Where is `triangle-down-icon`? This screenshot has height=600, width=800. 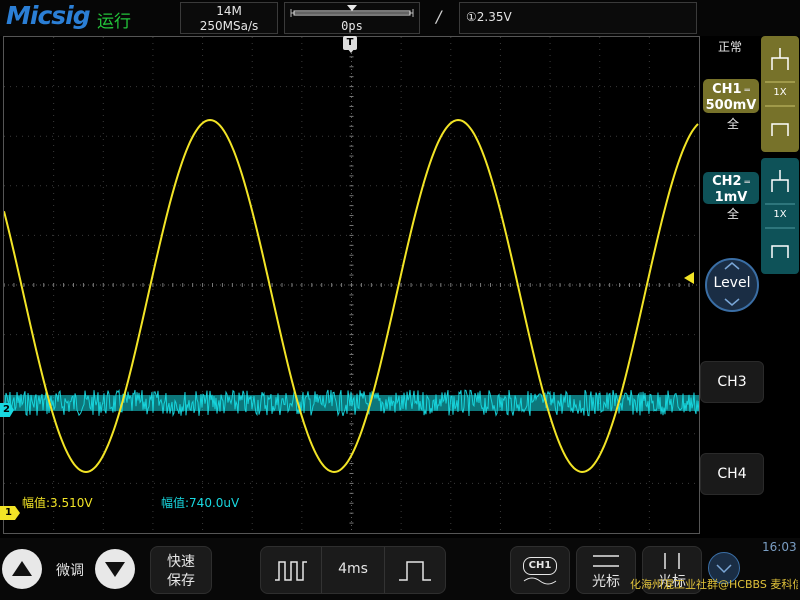 triangle-down-icon is located at coordinates (115, 569).